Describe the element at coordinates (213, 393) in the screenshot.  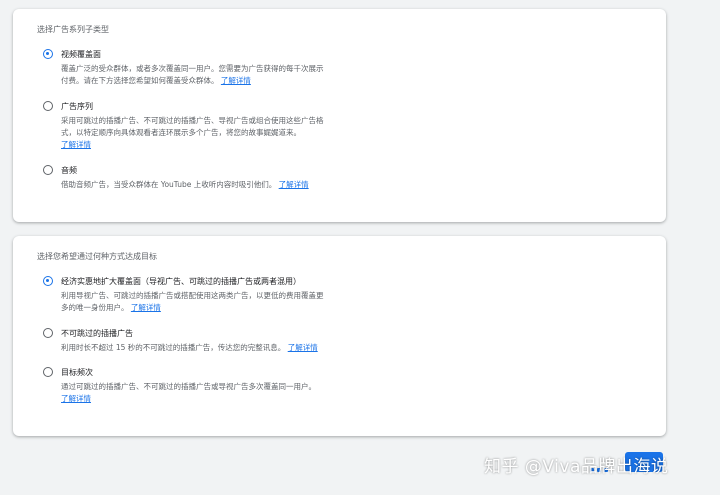
I see `option-target-frequency-desc: 通过可跳过的插播广告、不可跳过的插播广告或导视广告多次覆盖同一用户。 了解详情` at that location.